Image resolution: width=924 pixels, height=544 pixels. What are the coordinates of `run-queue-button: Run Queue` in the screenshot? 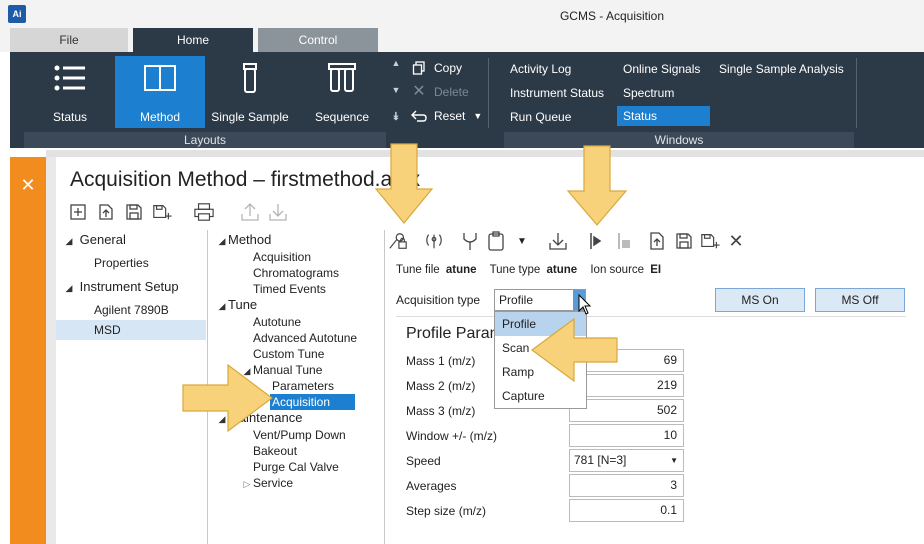 It's located at (540, 117).